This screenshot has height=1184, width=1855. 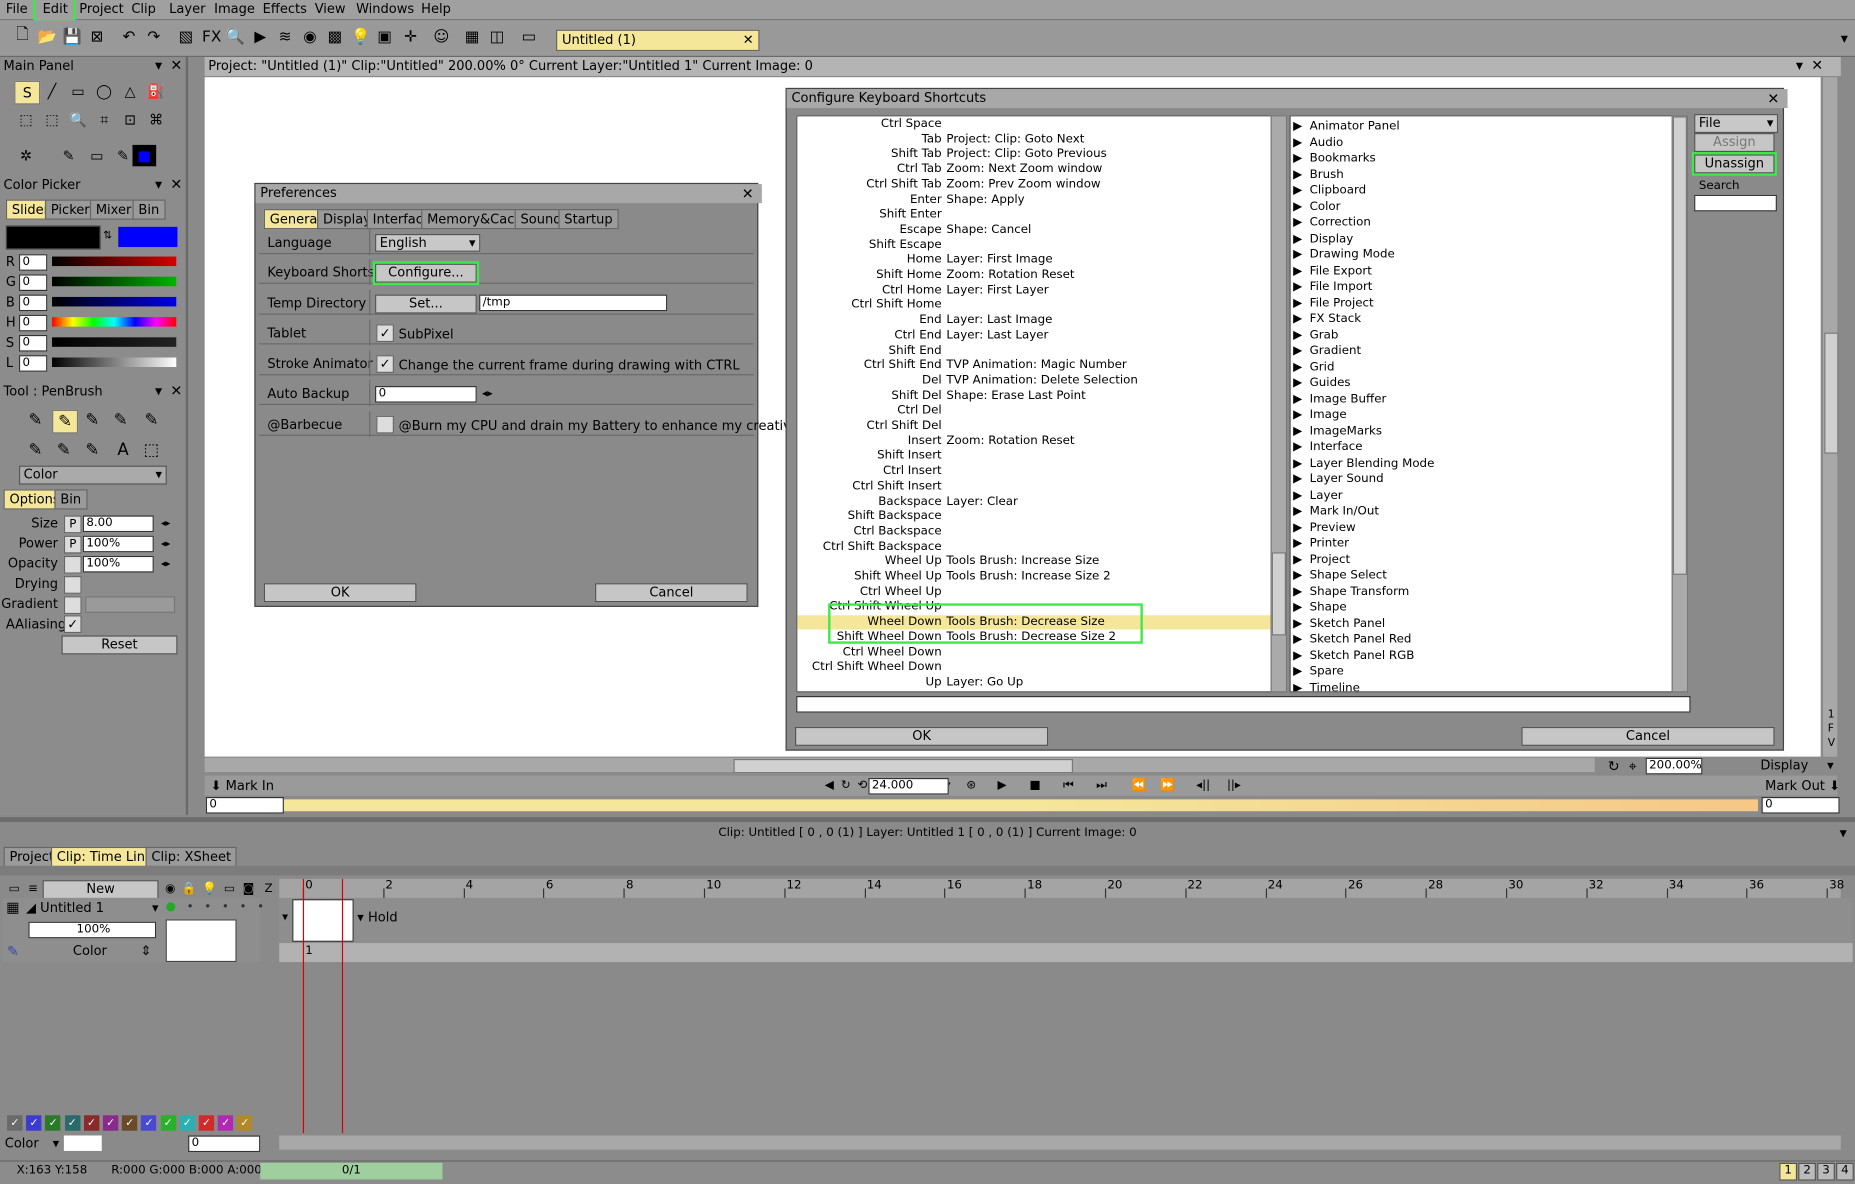 What do you see at coordinates (1060, 1142) in the screenshot?
I see `timeline-hscroll` at bounding box center [1060, 1142].